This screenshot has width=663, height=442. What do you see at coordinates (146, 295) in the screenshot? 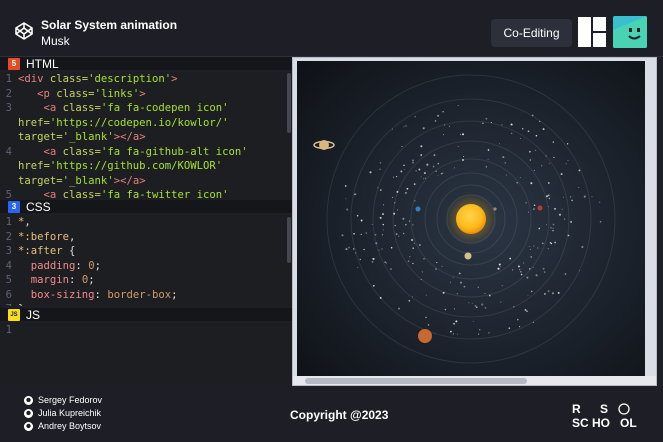
I see `code-line: 6 box-sizing: border-box;` at bounding box center [146, 295].